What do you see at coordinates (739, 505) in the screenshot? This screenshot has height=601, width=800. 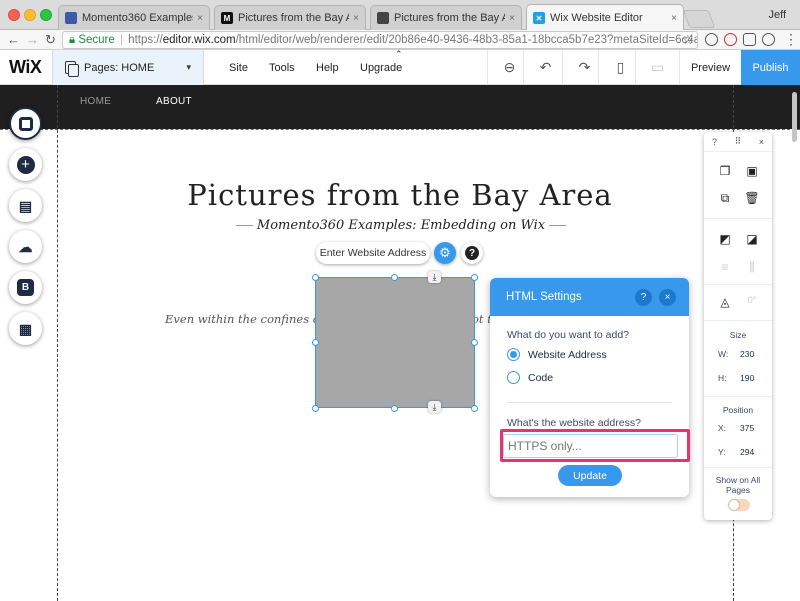 I see `show-on-all-pages-toggle` at bounding box center [739, 505].